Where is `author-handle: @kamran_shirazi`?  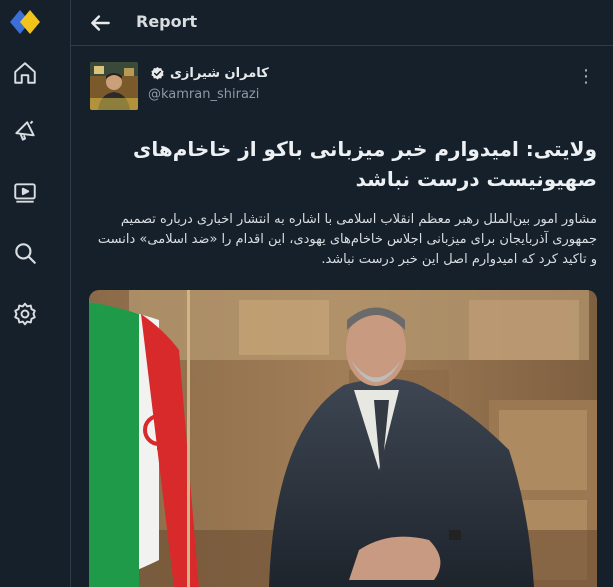 author-handle: @kamran_shirazi is located at coordinates (203, 94).